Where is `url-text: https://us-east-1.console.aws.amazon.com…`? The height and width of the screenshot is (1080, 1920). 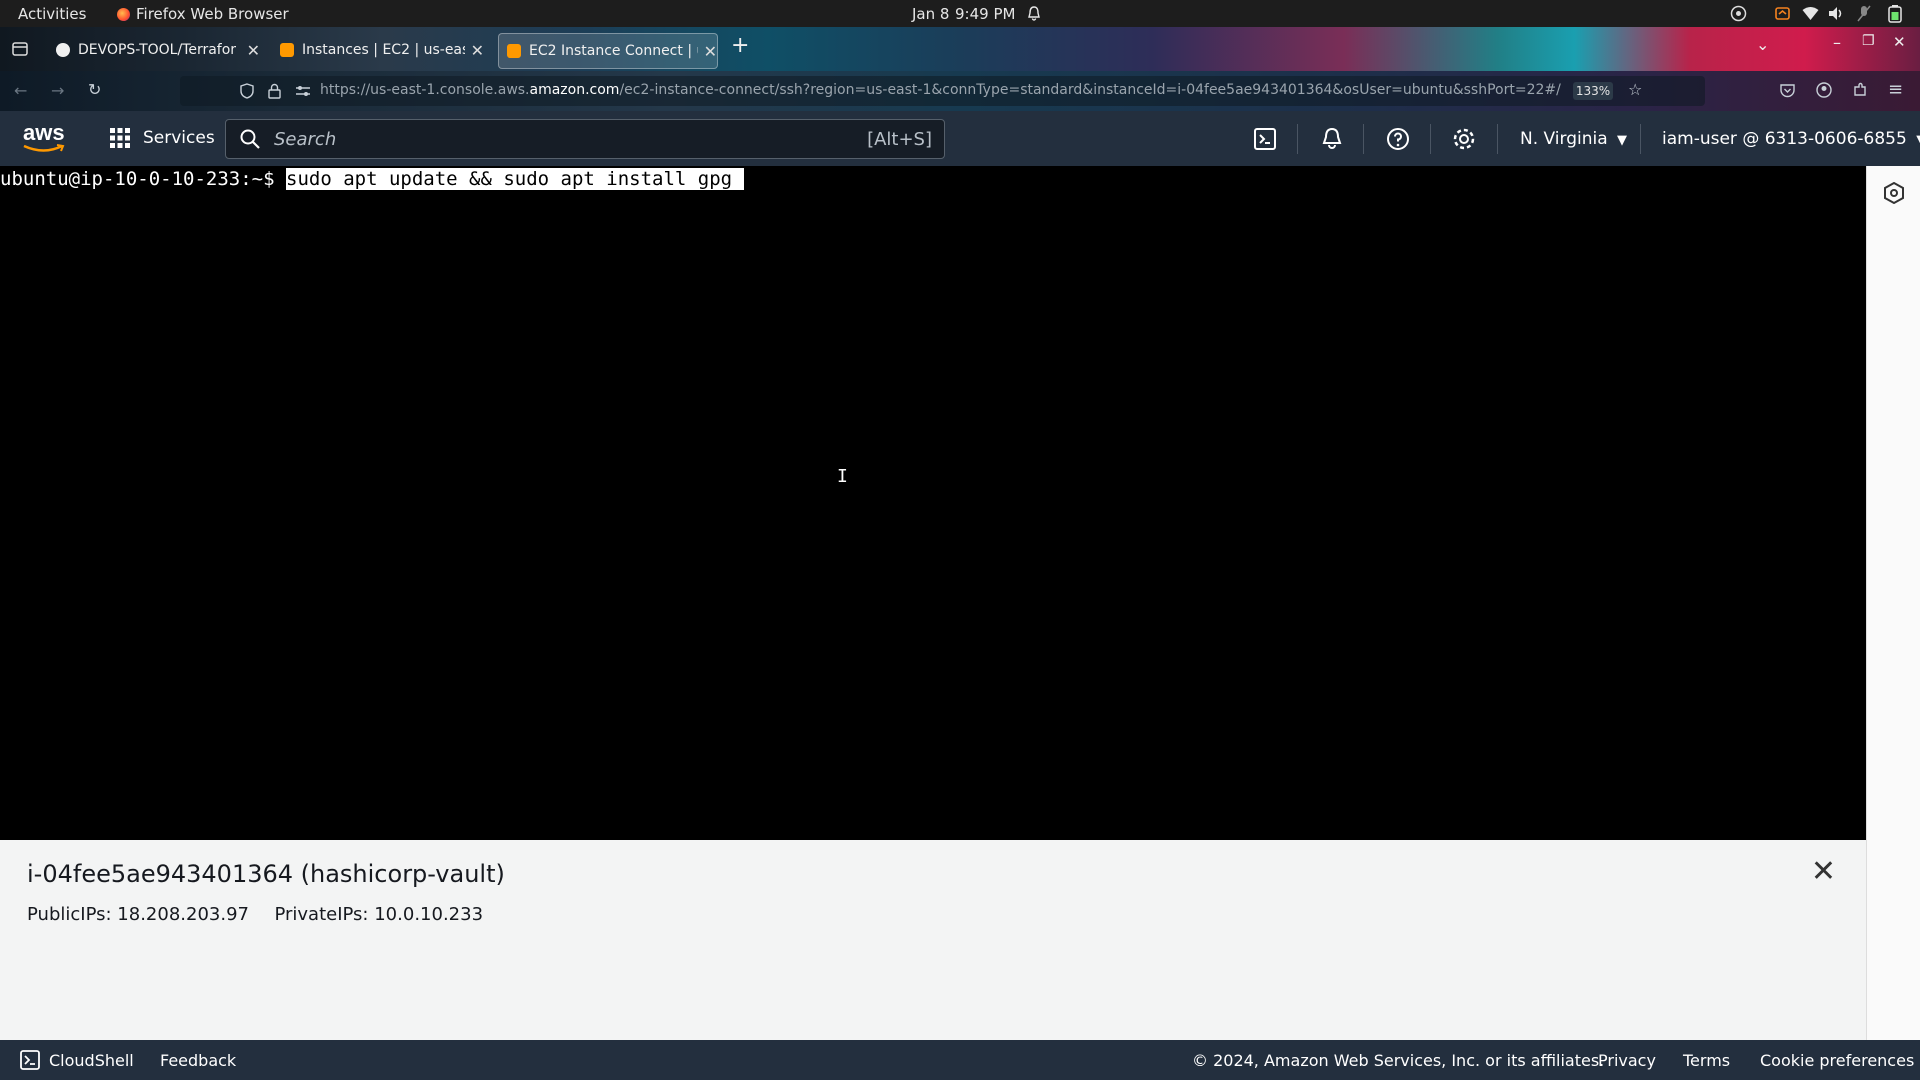 url-text: https://us-east-1.console.aws.amazon.com… is located at coordinates (940, 90).